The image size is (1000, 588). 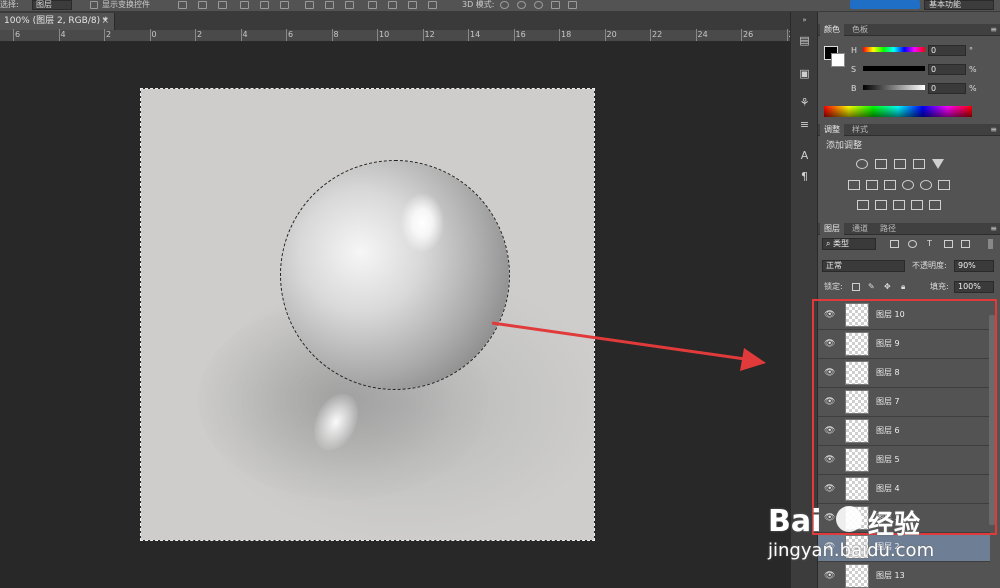 I want to click on ruler-tick-label: 6, so click(x=291, y=34).